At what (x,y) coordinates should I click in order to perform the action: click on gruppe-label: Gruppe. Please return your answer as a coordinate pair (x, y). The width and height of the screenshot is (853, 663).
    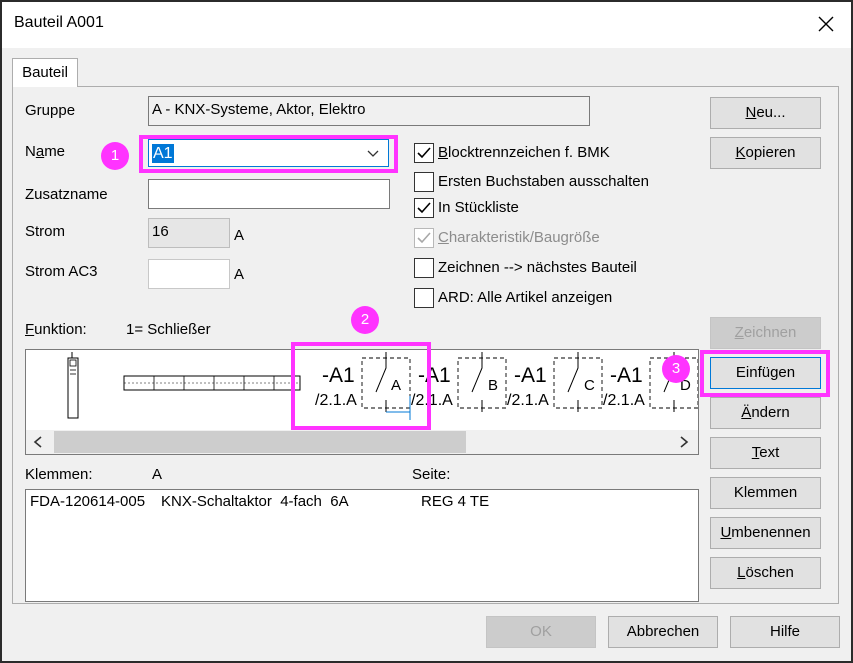
    Looking at the image, I should click on (50, 110).